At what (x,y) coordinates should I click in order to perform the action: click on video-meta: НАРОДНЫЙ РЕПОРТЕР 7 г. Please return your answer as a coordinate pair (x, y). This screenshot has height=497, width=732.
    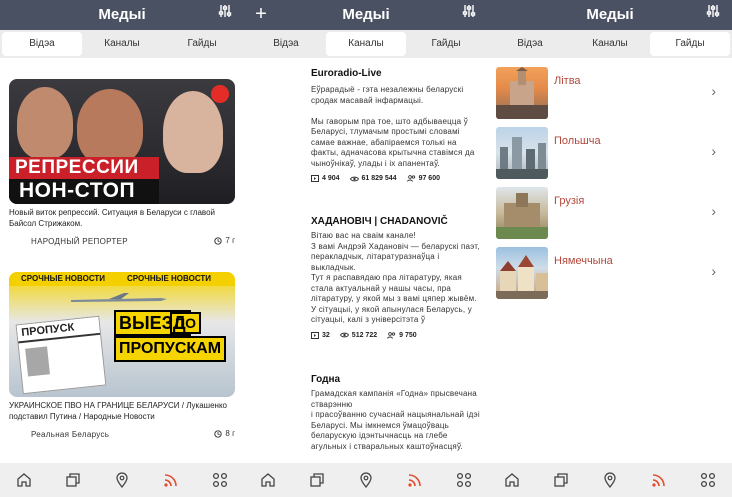
    Looking at the image, I should click on (122, 242).